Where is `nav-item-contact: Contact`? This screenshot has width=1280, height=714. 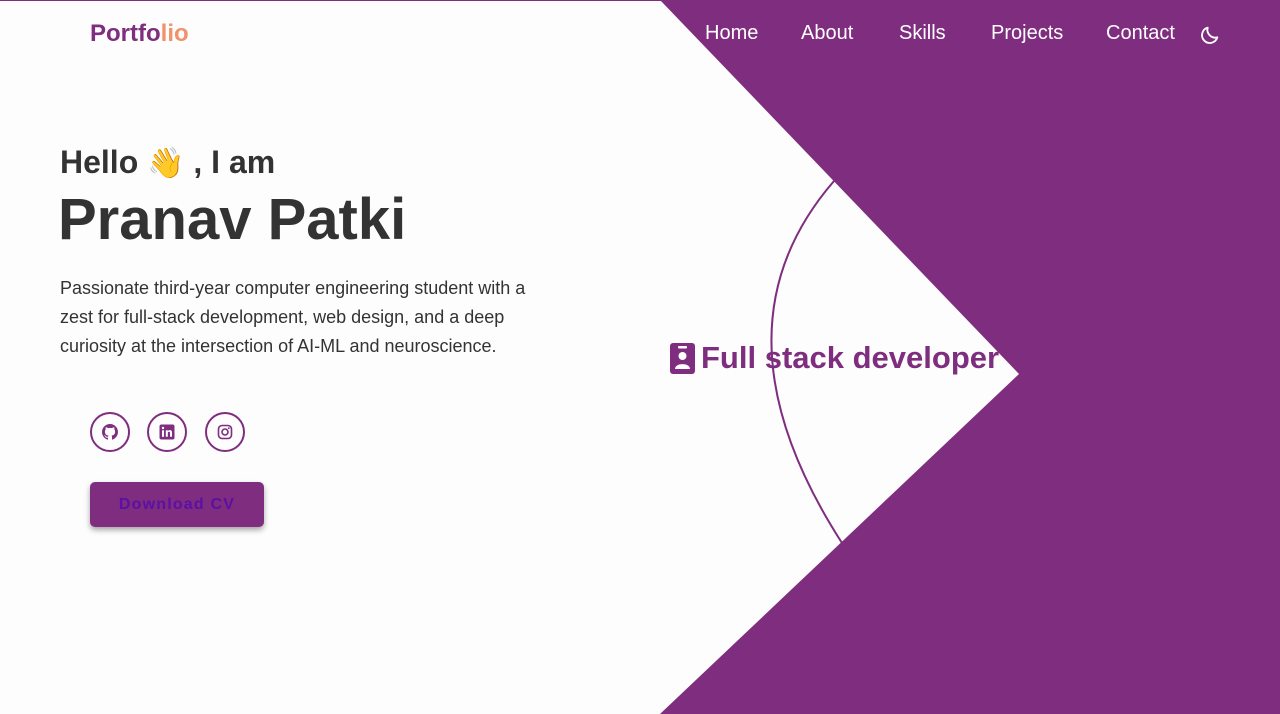 nav-item-contact: Contact is located at coordinates (1140, 33).